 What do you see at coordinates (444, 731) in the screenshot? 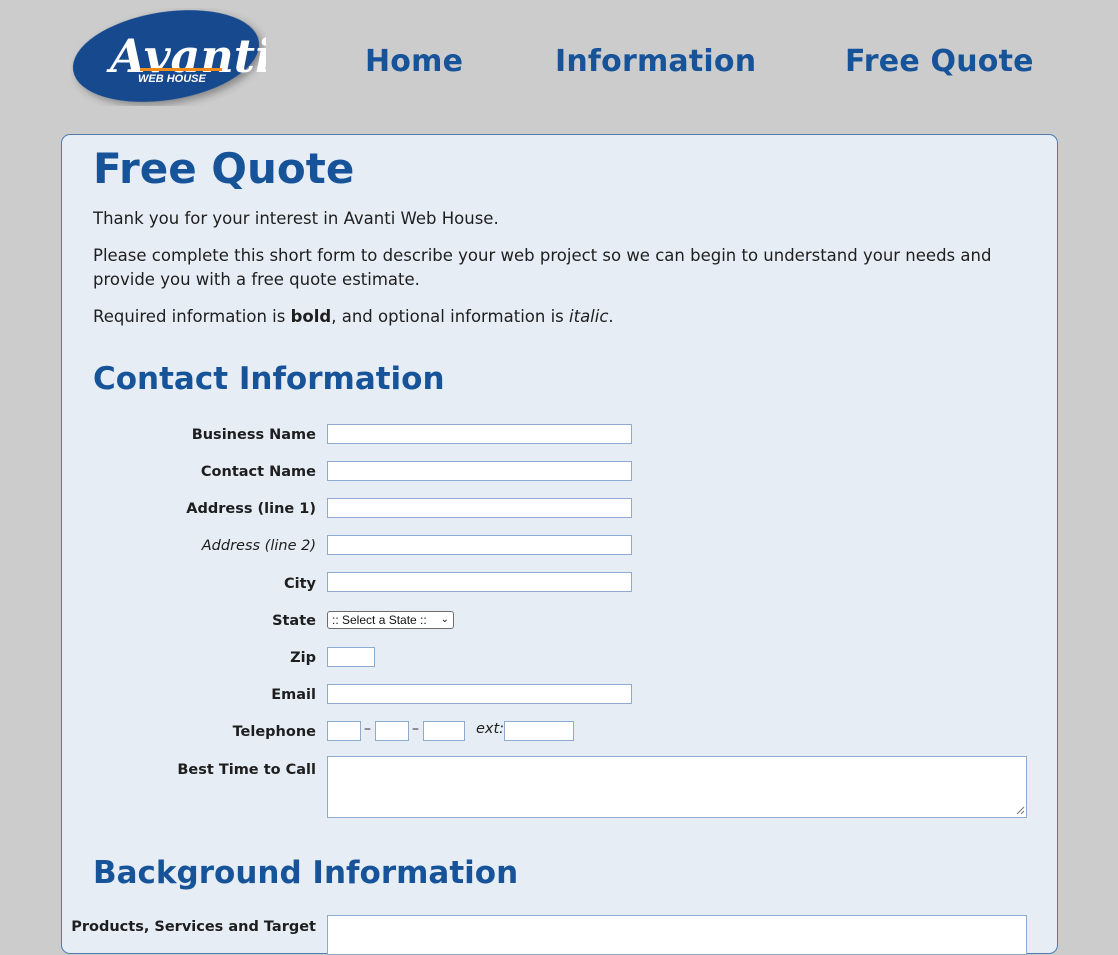
I see `phone-line-input` at bounding box center [444, 731].